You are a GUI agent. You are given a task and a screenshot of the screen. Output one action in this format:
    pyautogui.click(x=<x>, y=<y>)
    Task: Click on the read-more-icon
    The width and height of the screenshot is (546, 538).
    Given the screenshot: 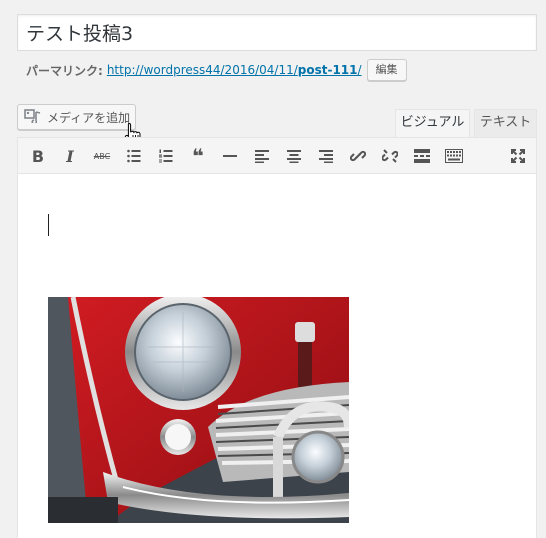 What is the action you would take?
    pyautogui.click(x=422, y=156)
    